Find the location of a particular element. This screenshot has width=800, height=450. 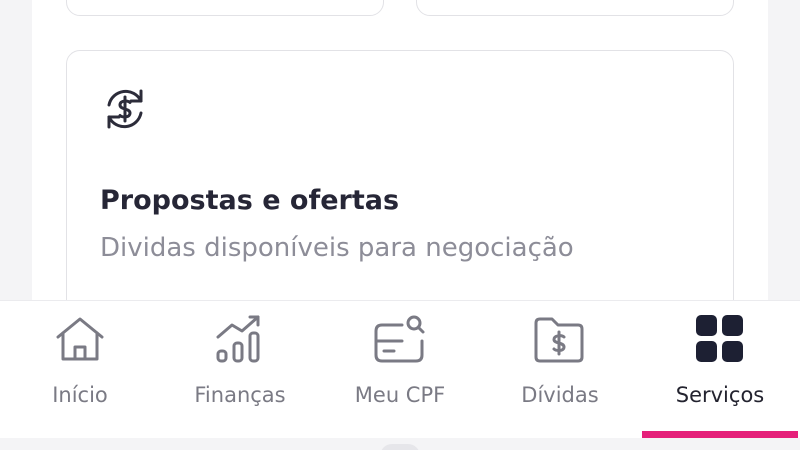

card-title: Propostas e ofertas is located at coordinates (250, 200).